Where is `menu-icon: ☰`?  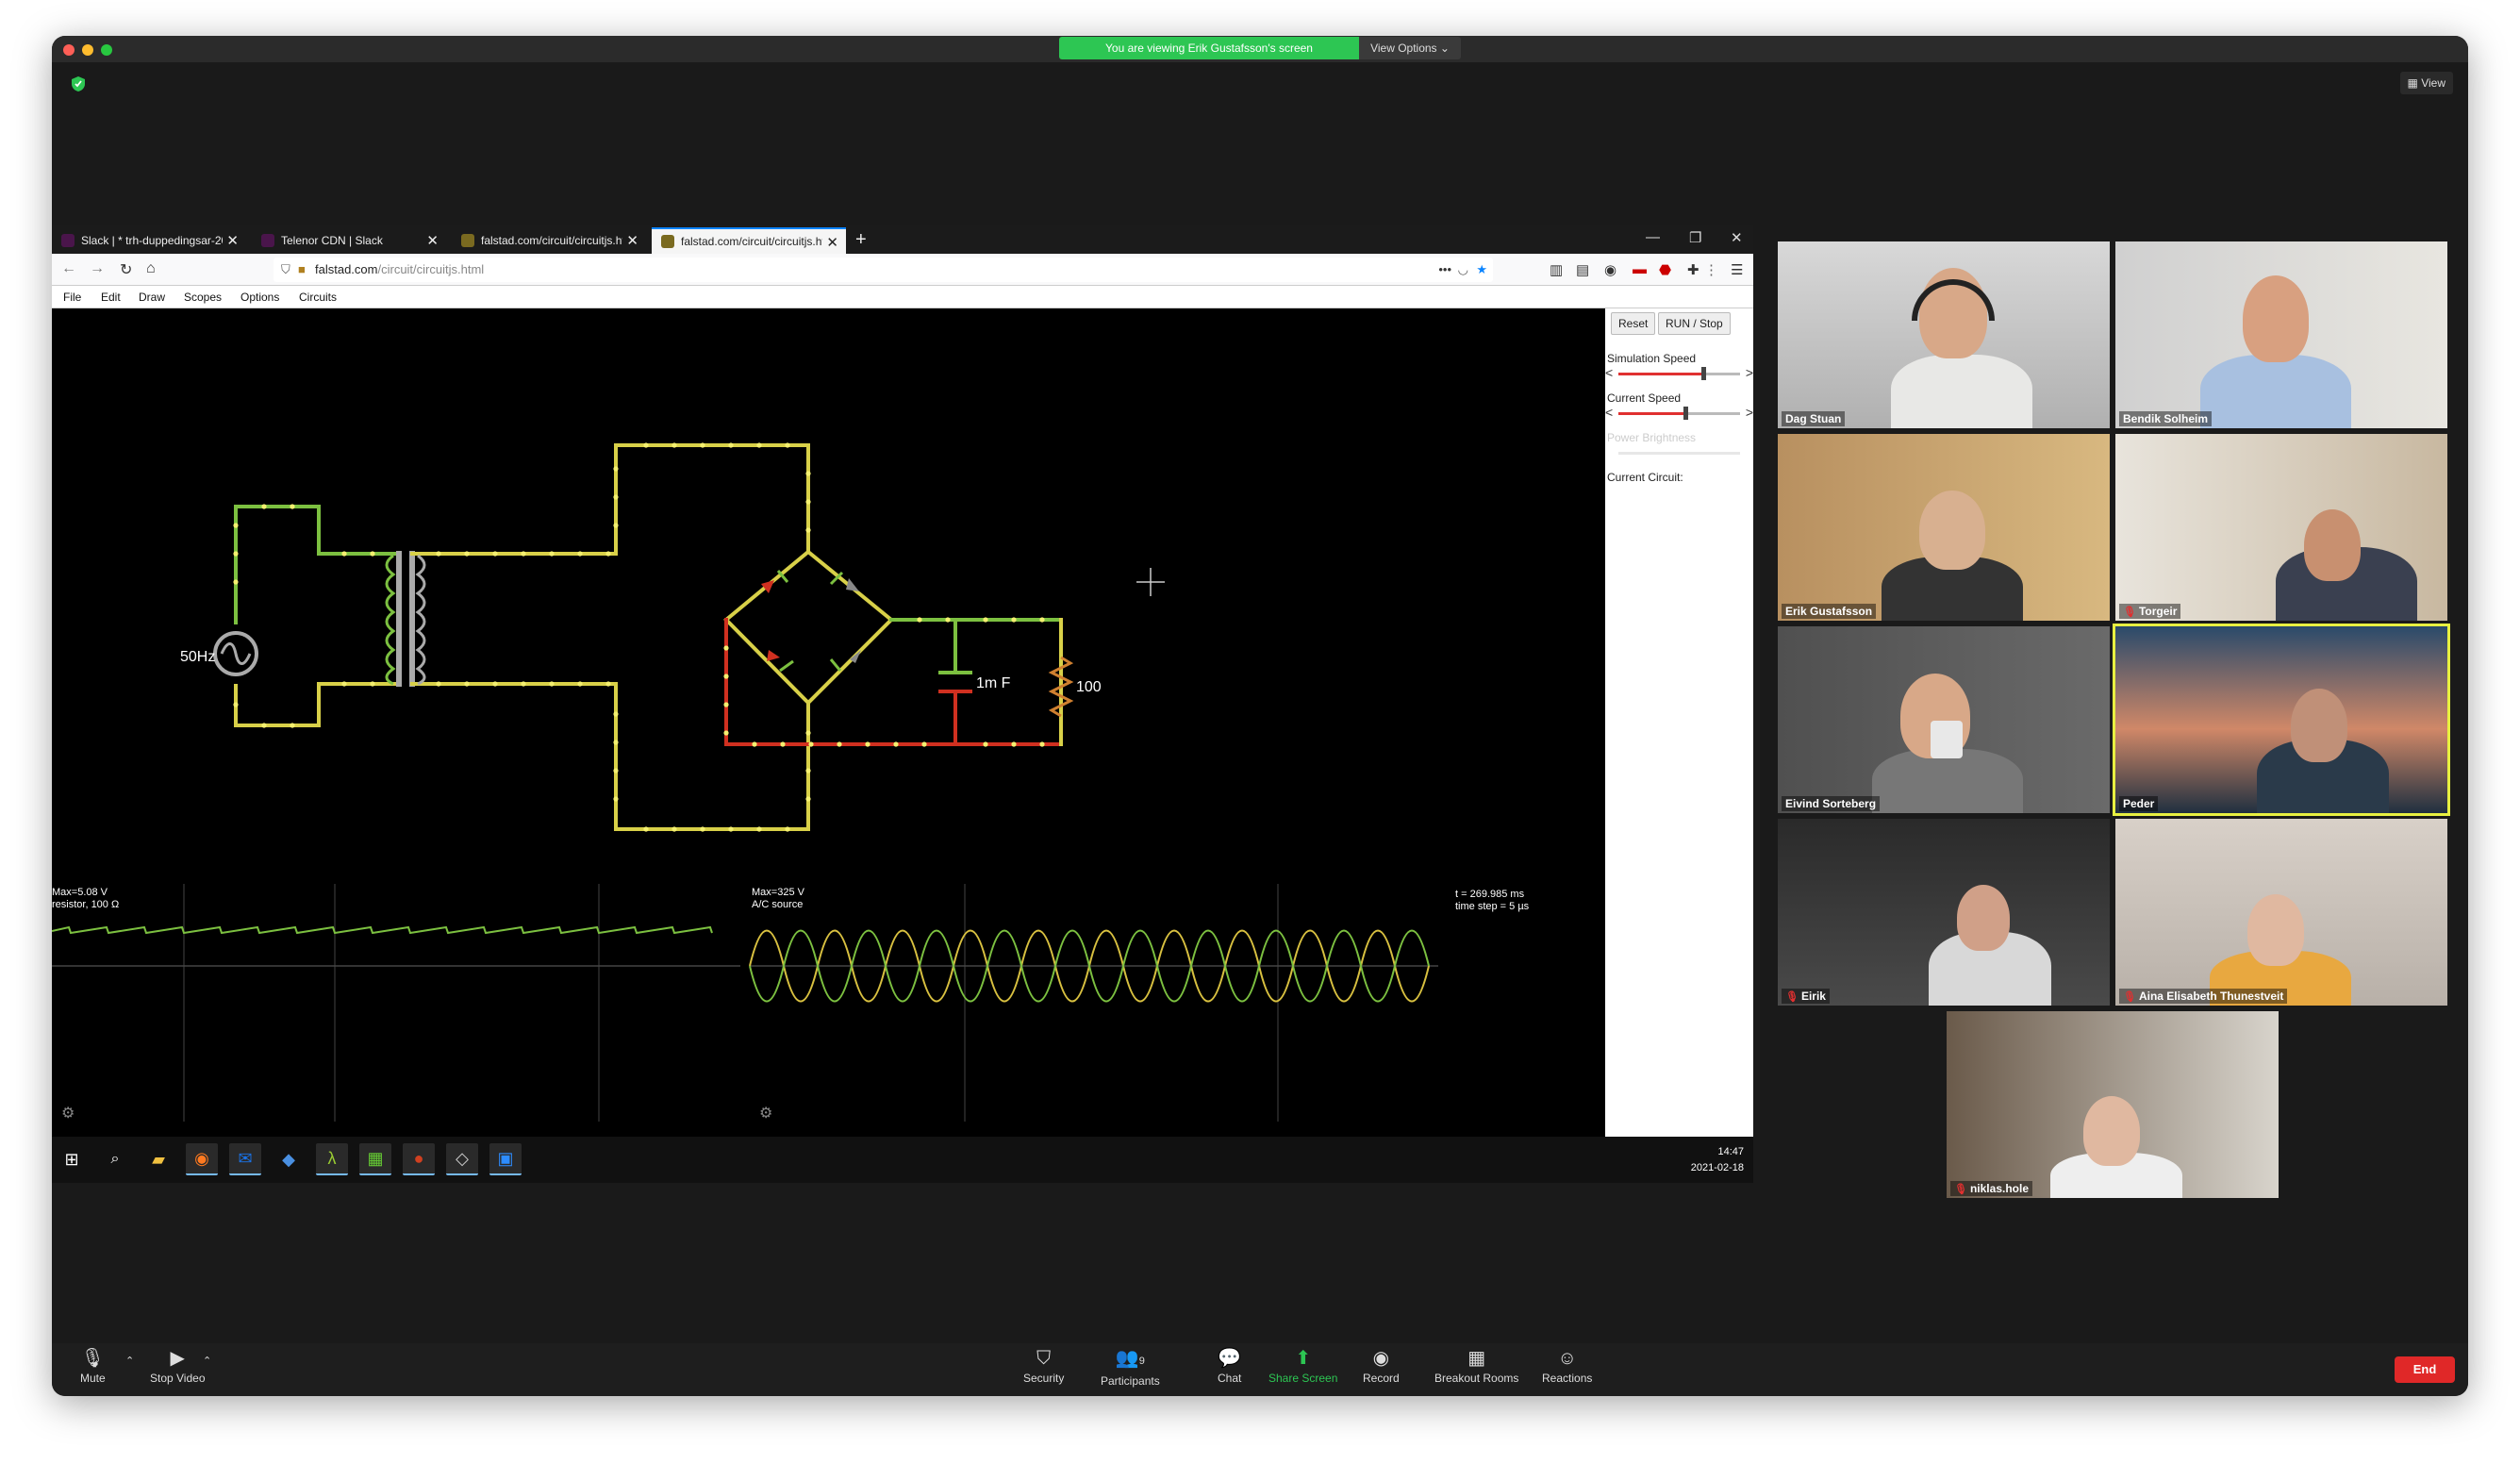
menu-icon: ☰ is located at coordinates (1737, 269).